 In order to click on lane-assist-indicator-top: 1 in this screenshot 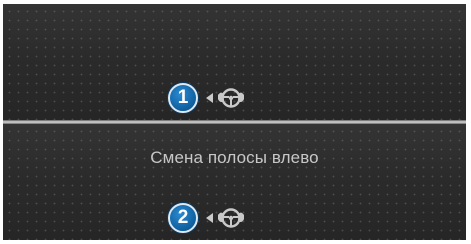, I will do `click(207, 98)`.